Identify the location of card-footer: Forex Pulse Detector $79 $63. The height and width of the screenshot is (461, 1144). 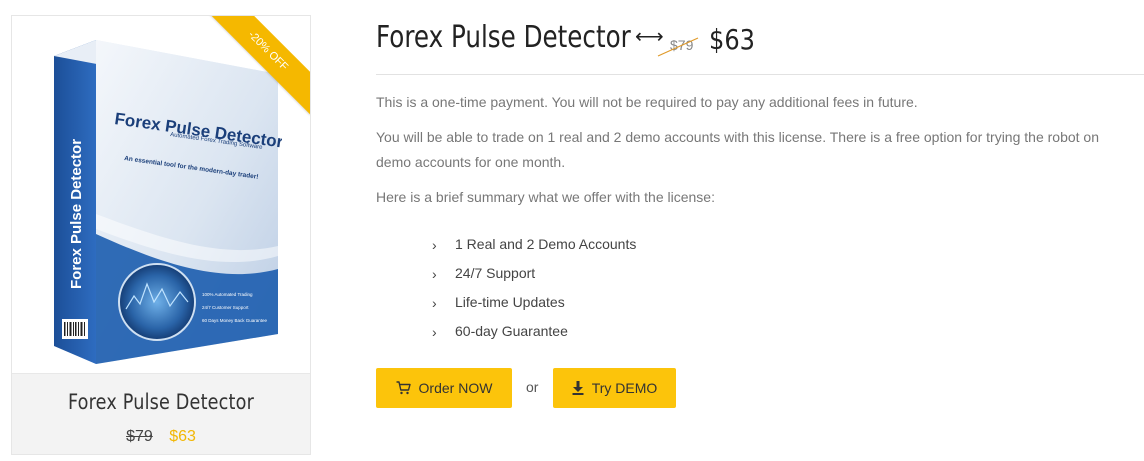
(161, 413).